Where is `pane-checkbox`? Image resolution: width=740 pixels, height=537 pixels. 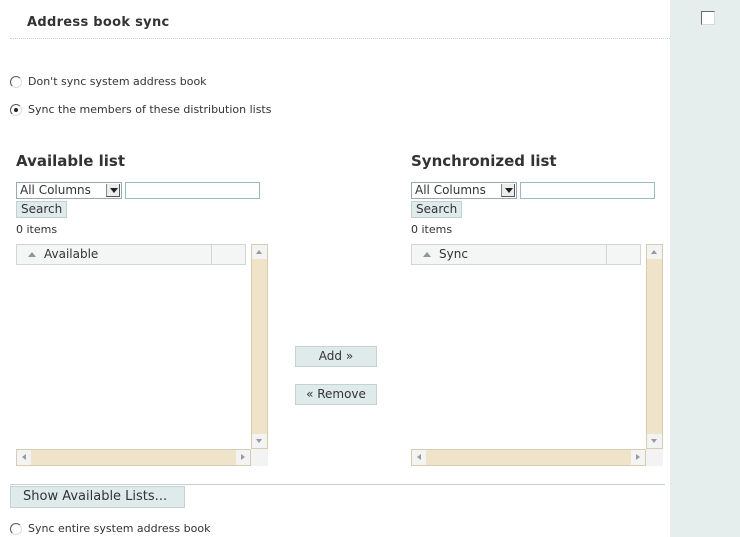
pane-checkbox is located at coordinates (708, 18).